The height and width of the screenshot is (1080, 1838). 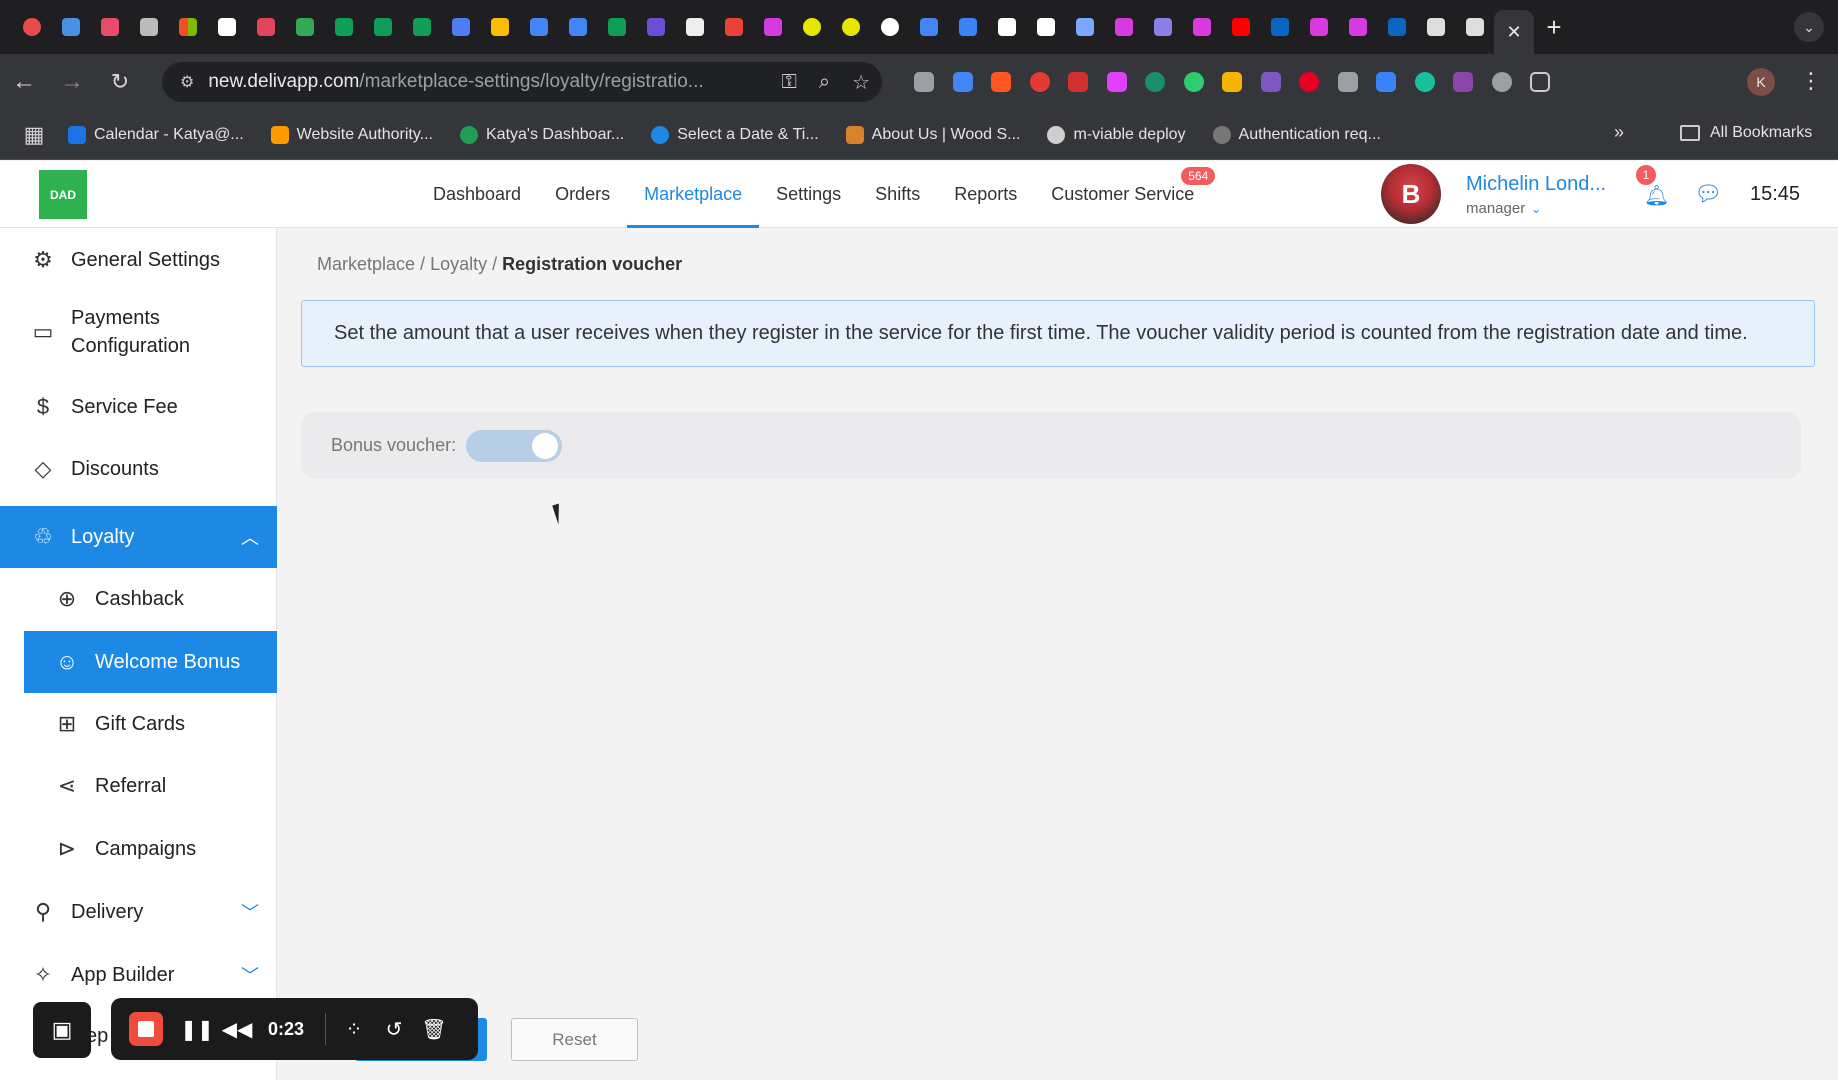 I want to click on bonus-voucher-toggle, so click(x=514, y=445).